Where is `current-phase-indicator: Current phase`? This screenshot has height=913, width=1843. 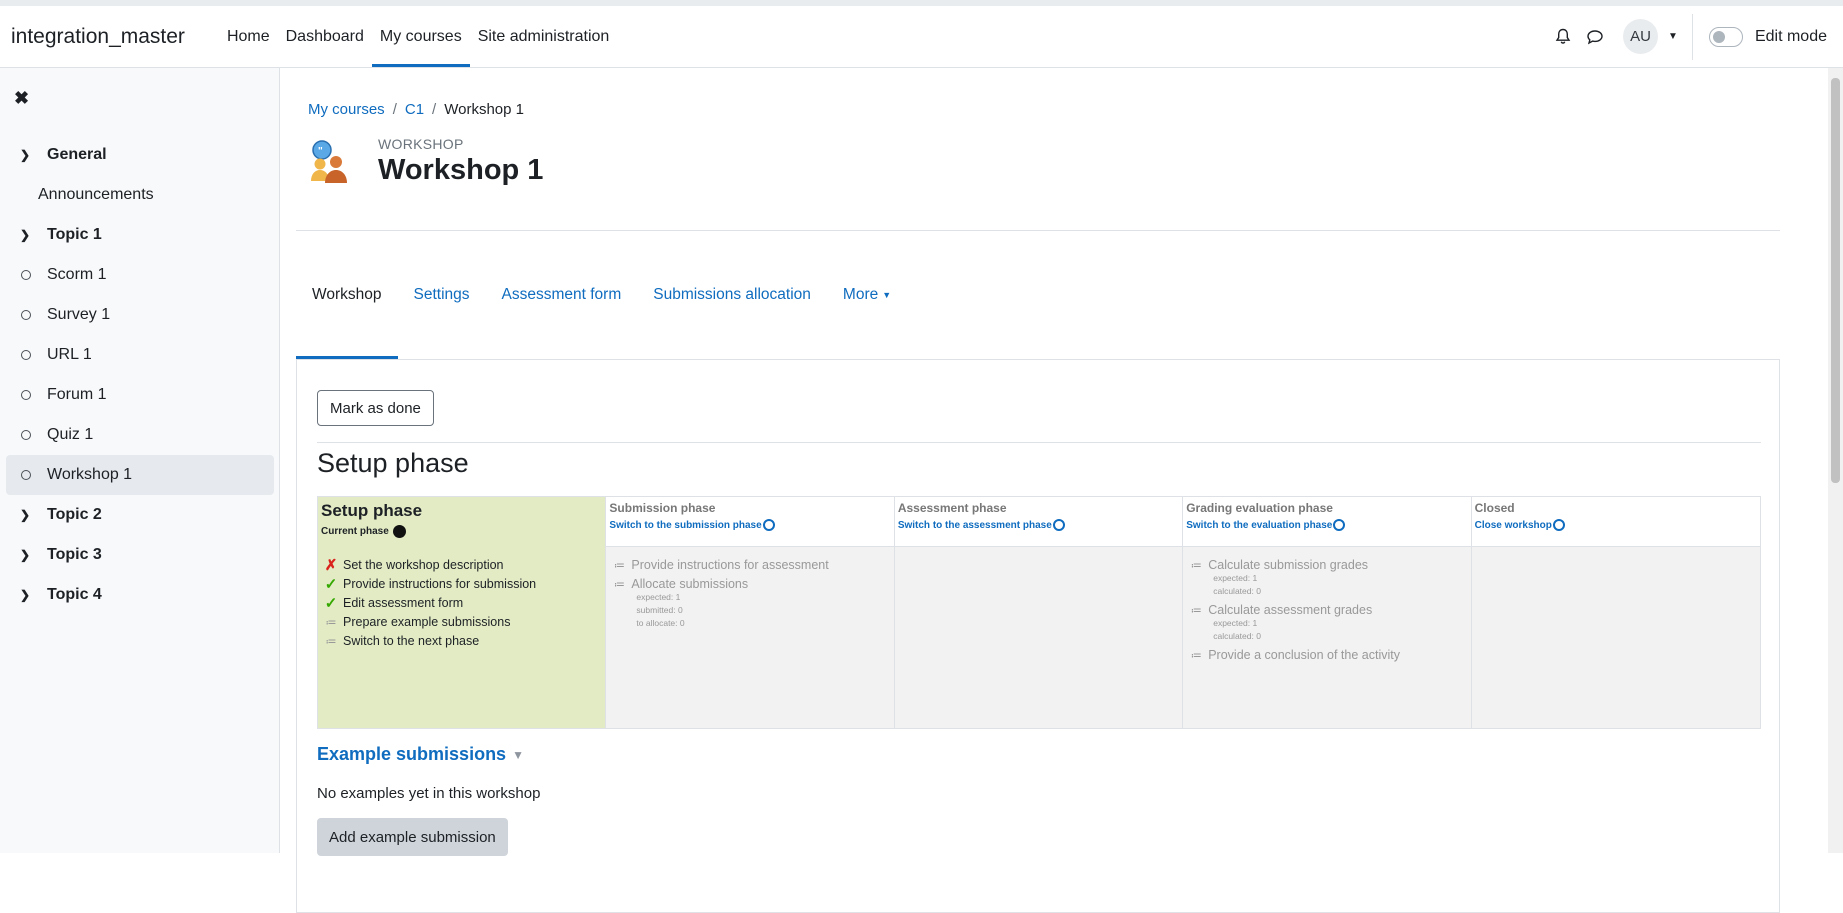
current-phase-indicator: Current phase is located at coordinates (461, 531).